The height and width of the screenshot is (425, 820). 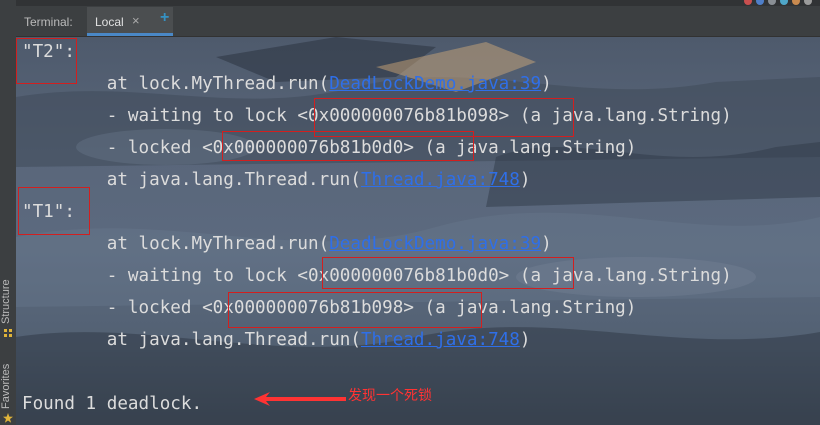 What do you see at coordinates (8, 333) in the screenshot?
I see `structure-icon` at bounding box center [8, 333].